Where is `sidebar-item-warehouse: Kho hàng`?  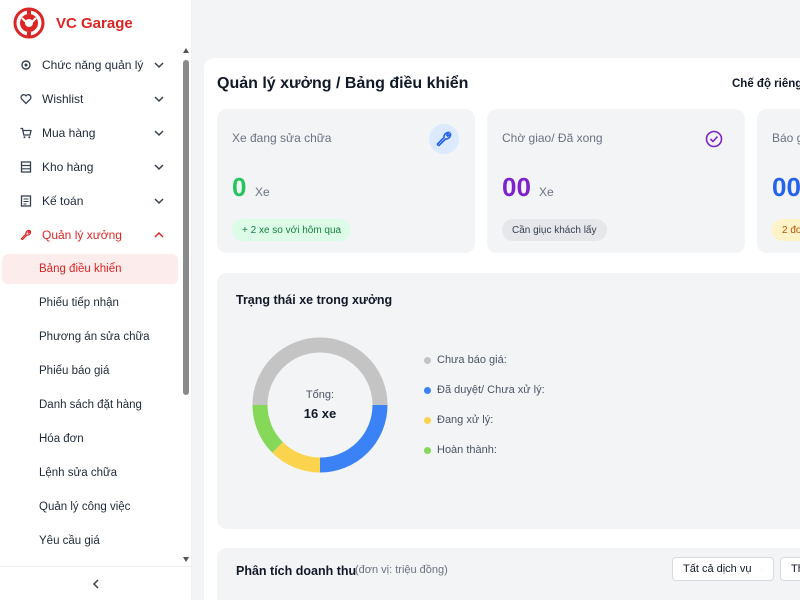
sidebar-item-warehouse: Kho hàng is located at coordinates (91, 167).